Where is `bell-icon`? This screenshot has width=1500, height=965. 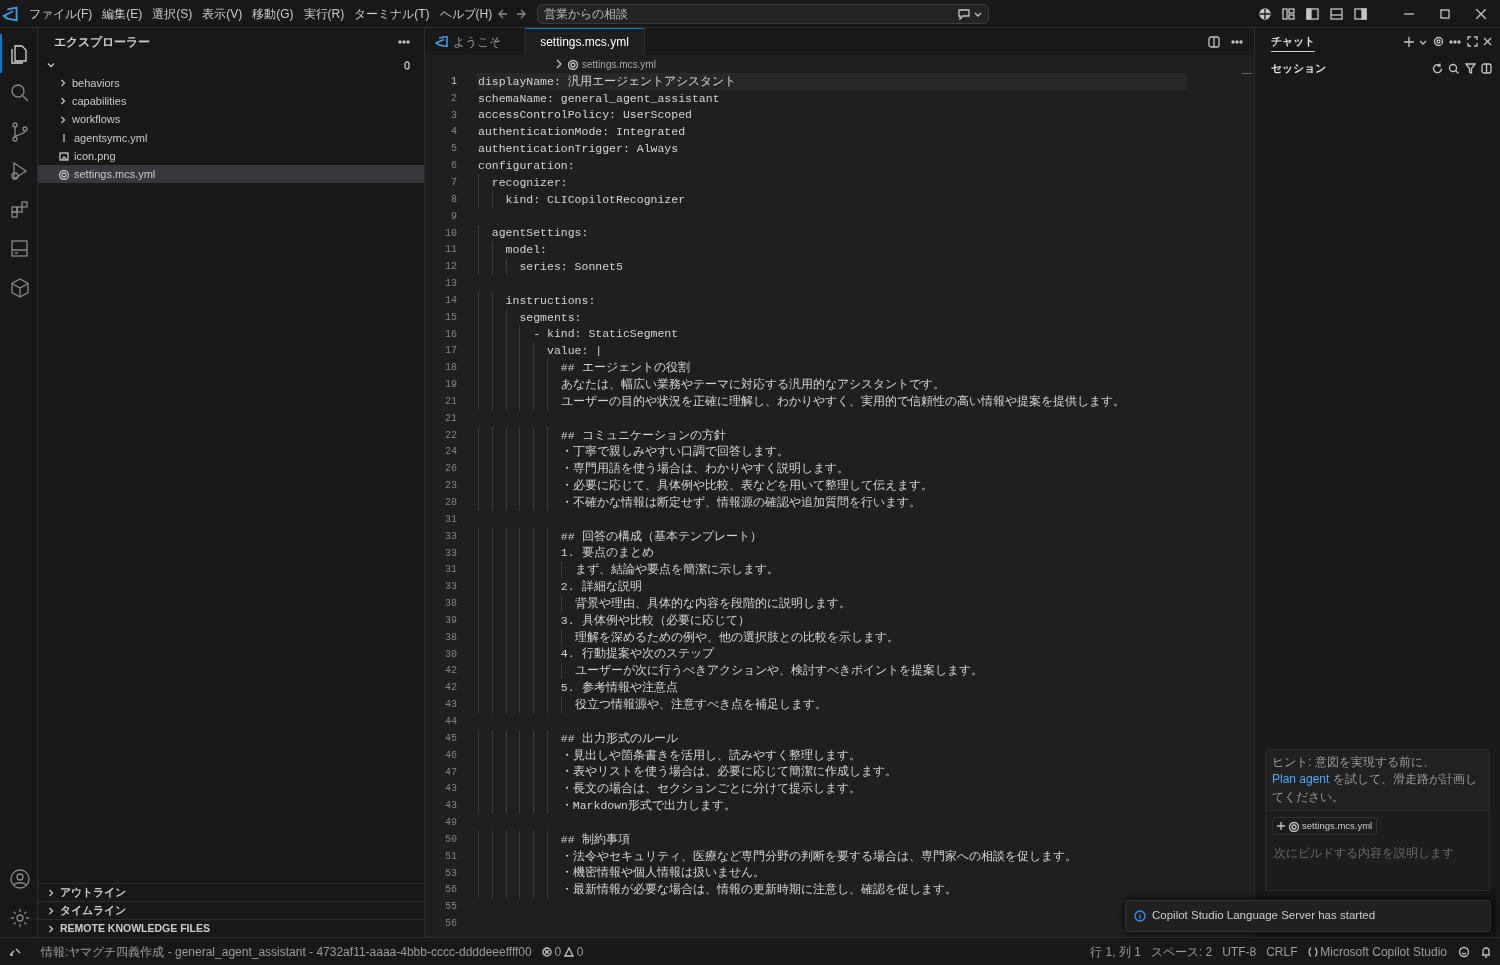
bell-icon is located at coordinates (1486, 951).